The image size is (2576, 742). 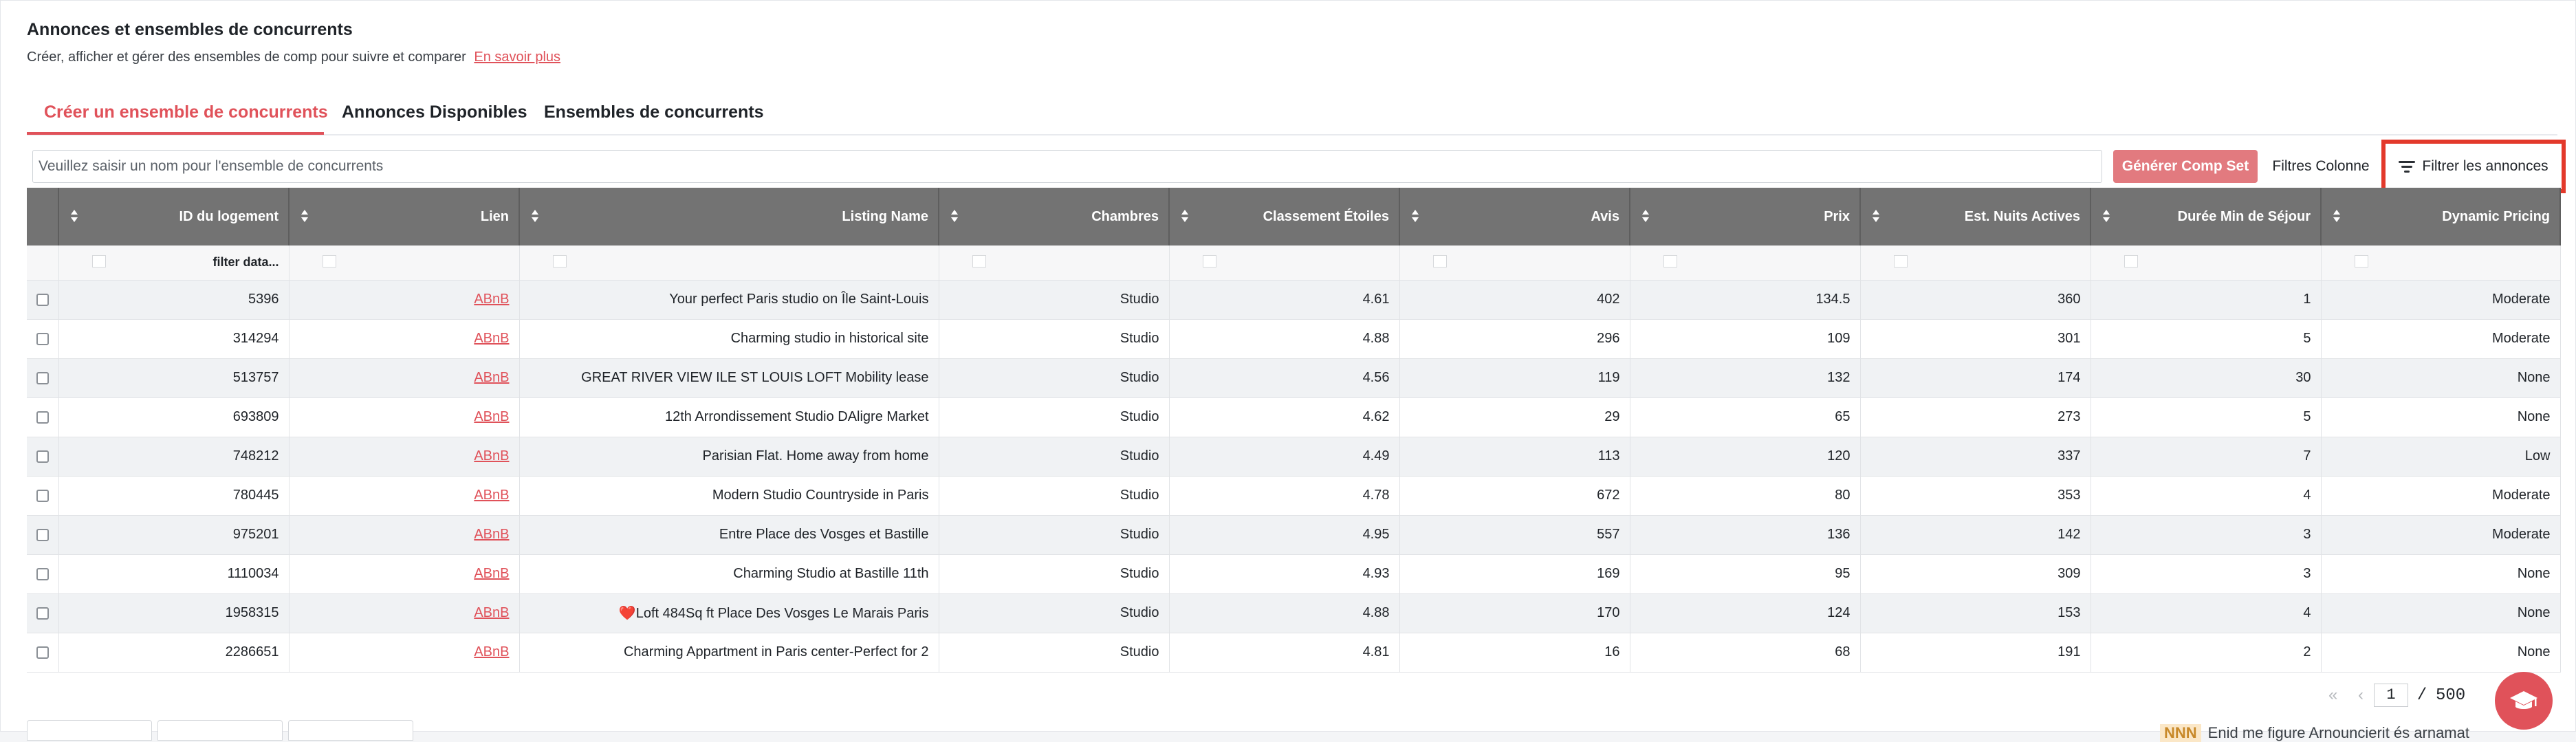 I want to click on tab-competitor-sets: Ensembles de concurrents, so click(x=654, y=112).